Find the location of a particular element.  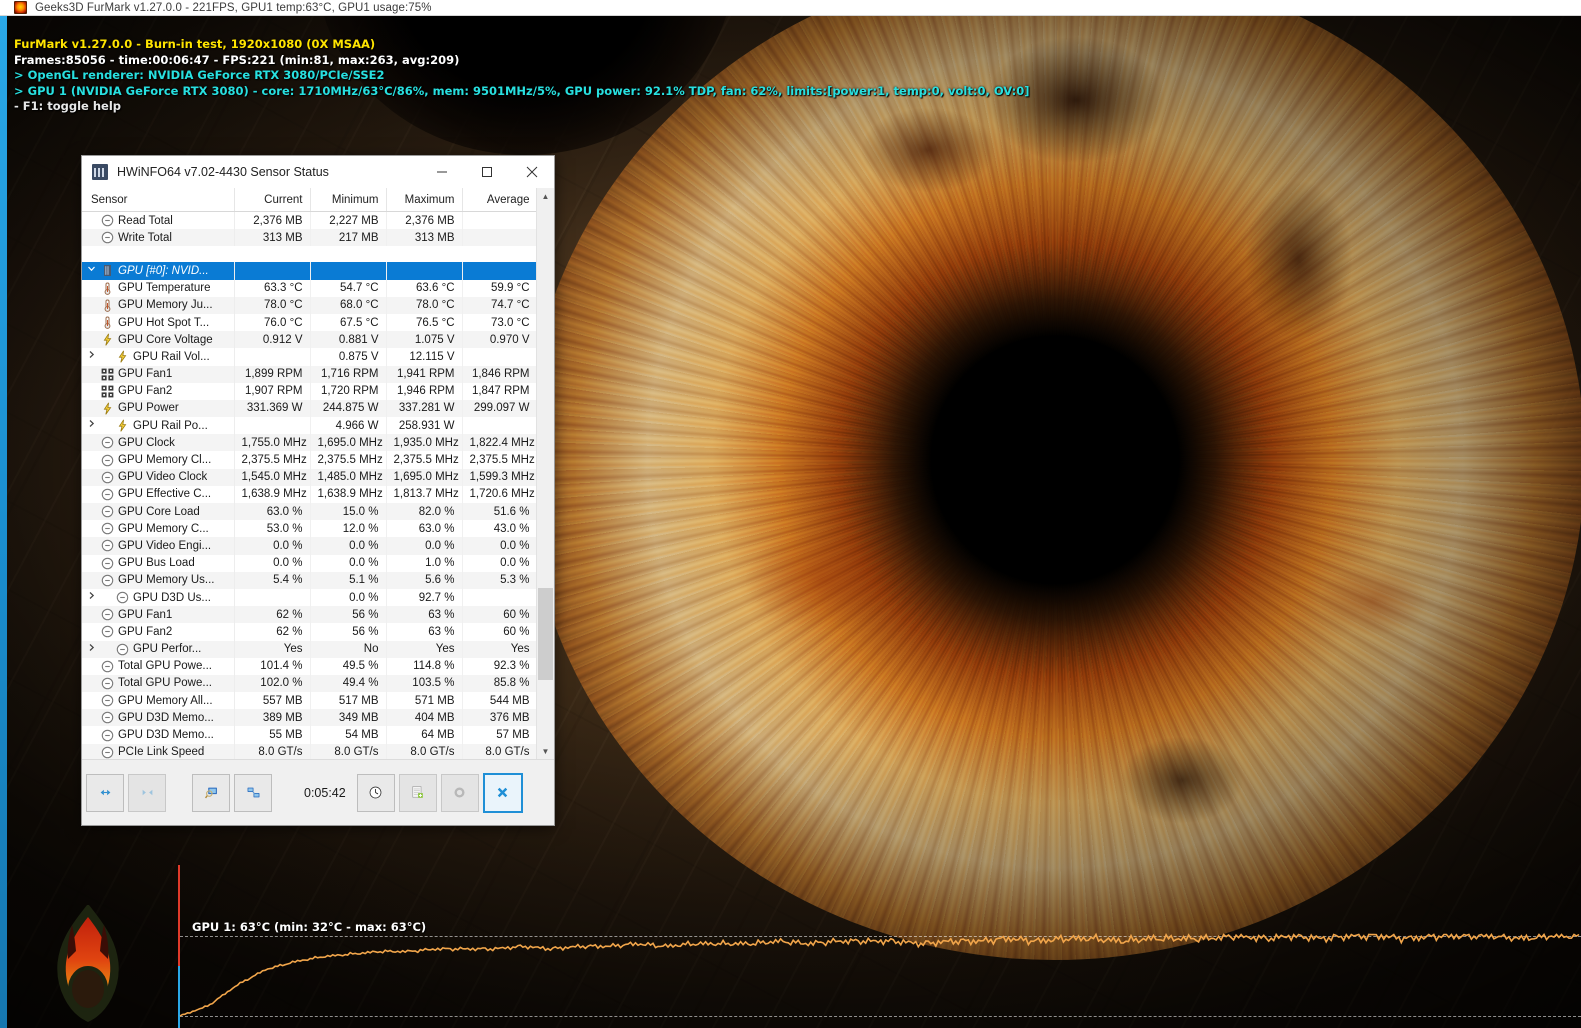

sensor-name-cell: GPU Video Clock is located at coordinates (158, 477).